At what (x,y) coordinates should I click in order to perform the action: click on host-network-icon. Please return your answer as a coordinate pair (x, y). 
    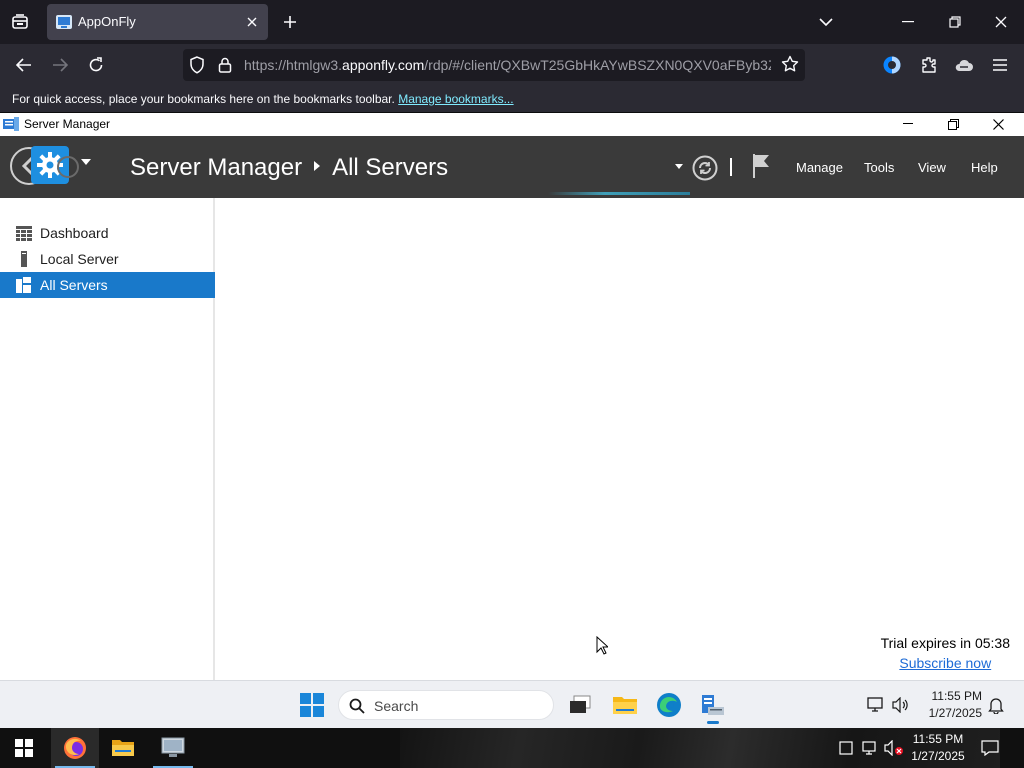
    Looking at the image, I should click on (871, 748).